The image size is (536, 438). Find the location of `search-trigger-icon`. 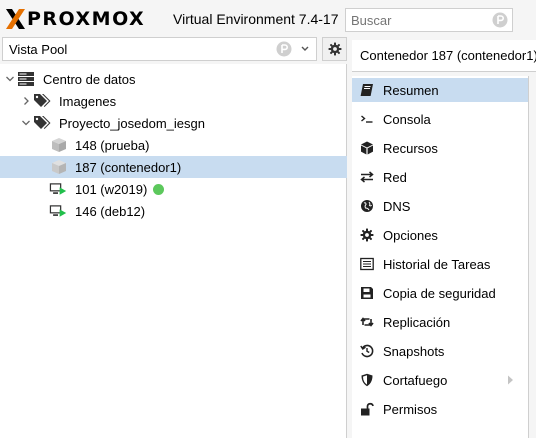

search-trigger-icon is located at coordinates (500, 20).